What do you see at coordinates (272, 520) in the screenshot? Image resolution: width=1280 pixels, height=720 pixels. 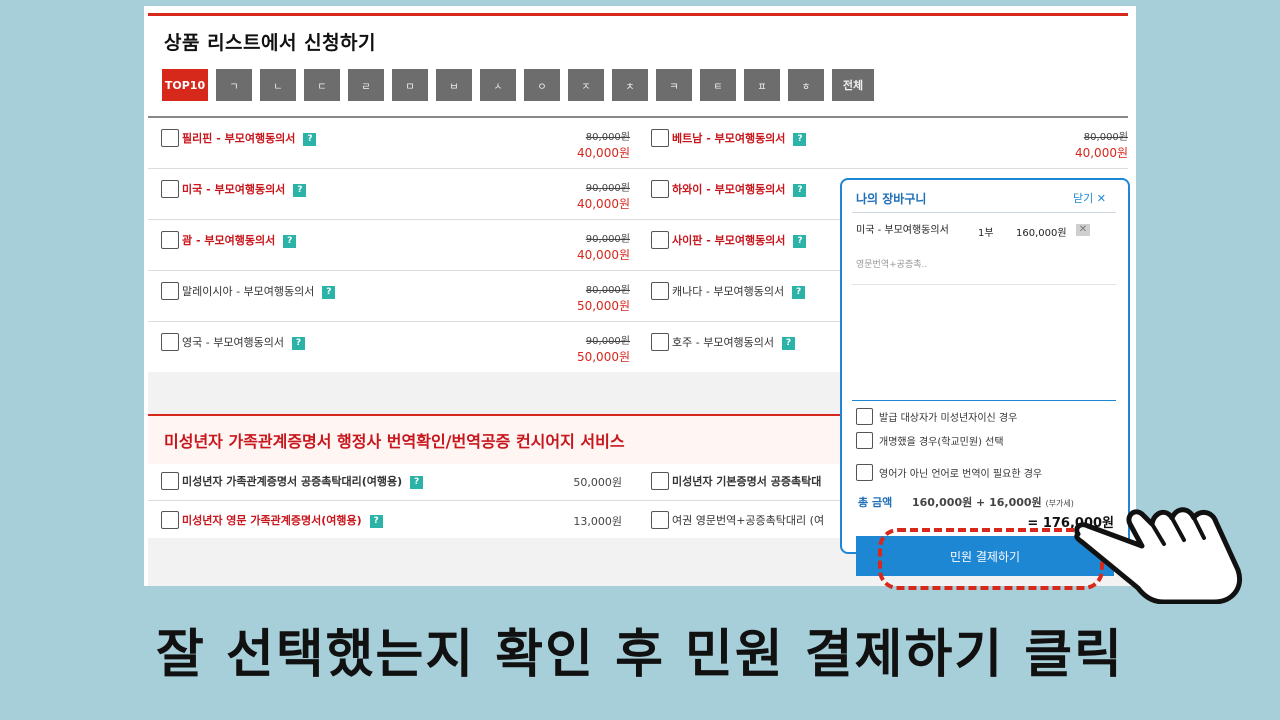 I see `product-name: 미성년자 영문 가족관계증명서(여행용)` at bounding box center [272, 520].